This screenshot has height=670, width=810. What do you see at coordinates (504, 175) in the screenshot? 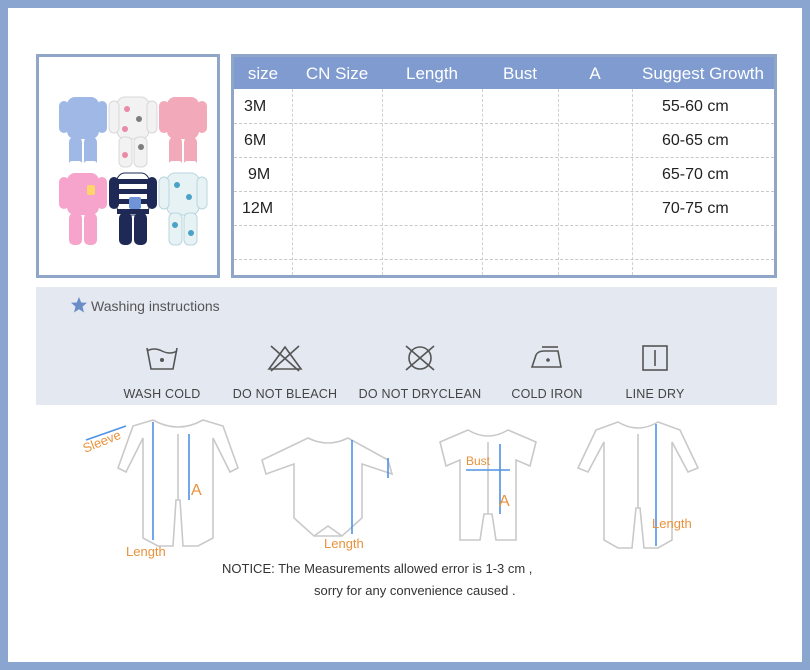
I see `table-row: 9M 65-70 cm` at bounding box center [504, 175].